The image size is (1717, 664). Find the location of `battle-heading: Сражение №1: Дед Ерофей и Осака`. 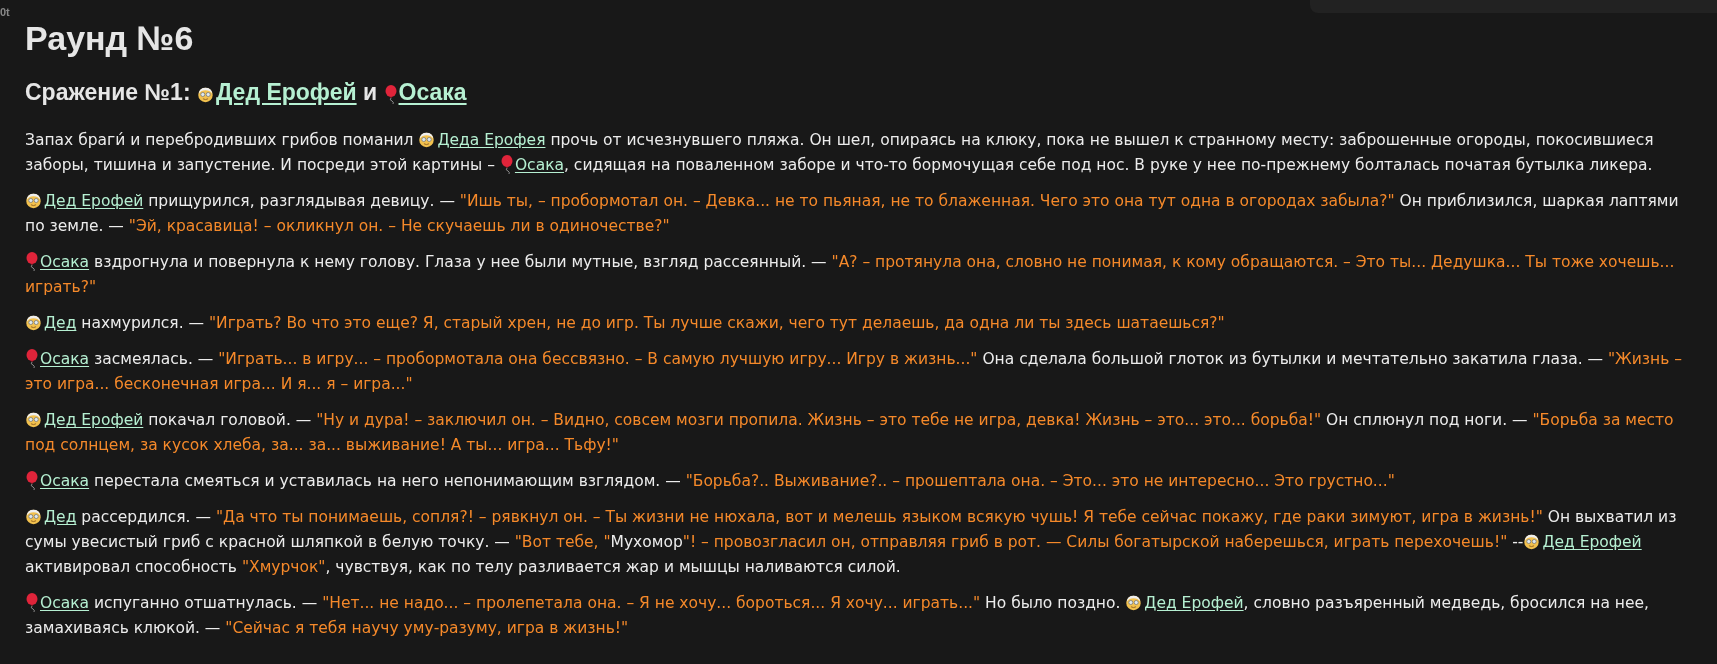

battle-heading: Сражение №1: Дед Ерофей и Осака is located at coordinates (246, 92).